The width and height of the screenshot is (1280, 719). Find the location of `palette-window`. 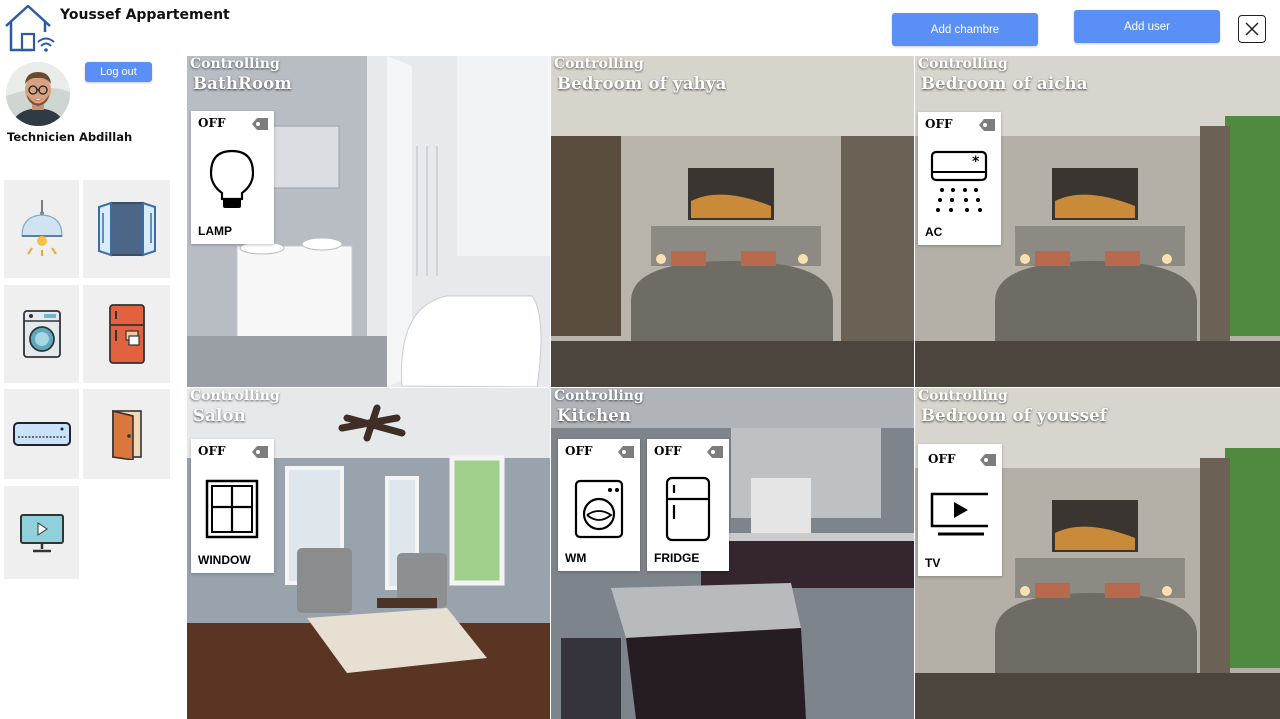

palette-window is located at coordinates (126, 229).